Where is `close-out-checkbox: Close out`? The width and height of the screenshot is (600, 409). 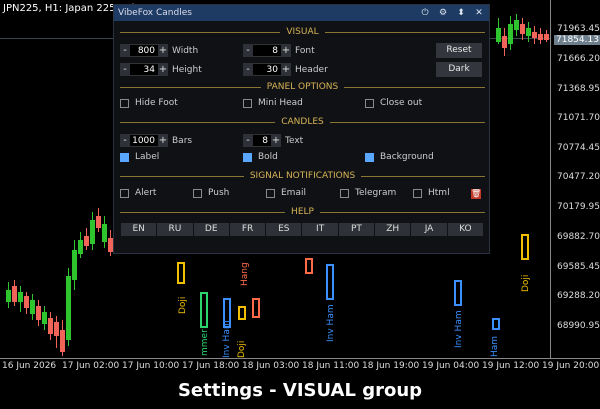
close-out-checkbox: Close out is located at coordinates (393, 103).